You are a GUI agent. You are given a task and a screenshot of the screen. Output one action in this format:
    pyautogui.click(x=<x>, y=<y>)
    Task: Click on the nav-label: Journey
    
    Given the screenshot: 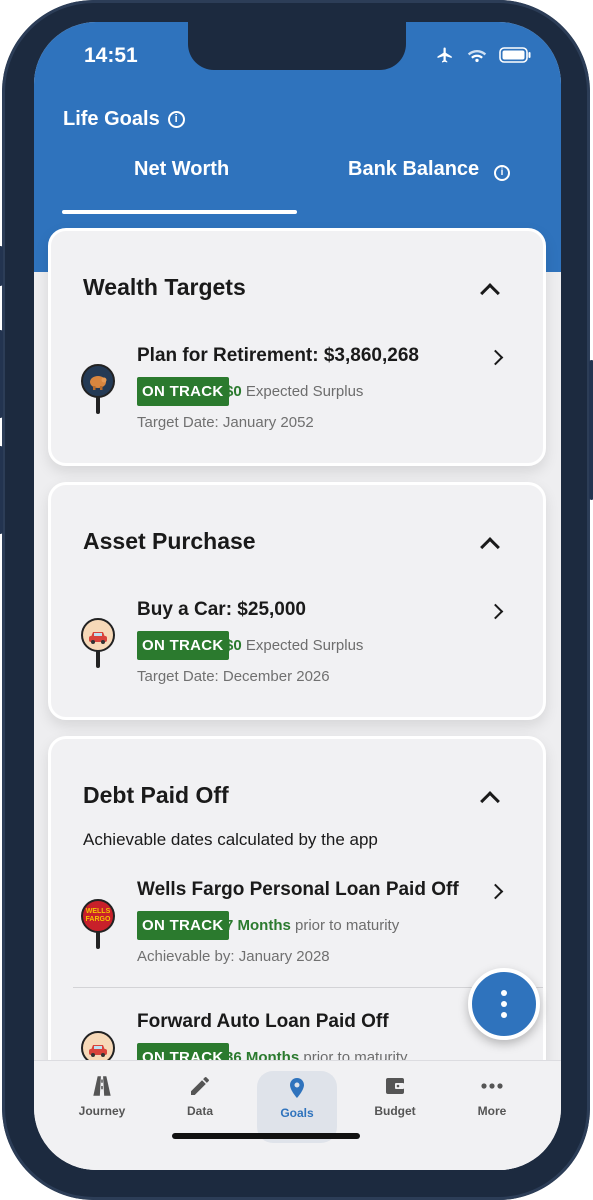 What is the action you would take?
    pyautogui.click(x=102, y=1111)
    